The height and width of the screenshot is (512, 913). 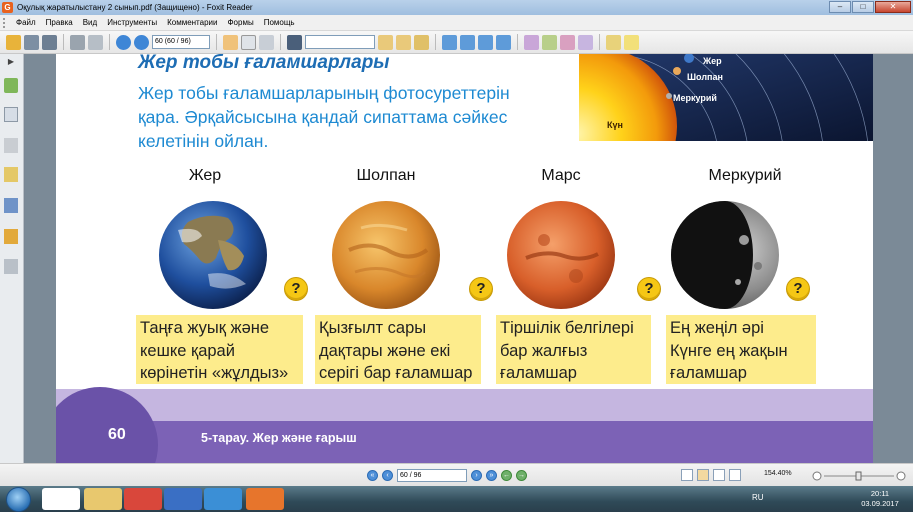 What do you see at coordinates (49, 42) in the screenshot?
I see `save-as-icon` at bounding box center [49, 42].